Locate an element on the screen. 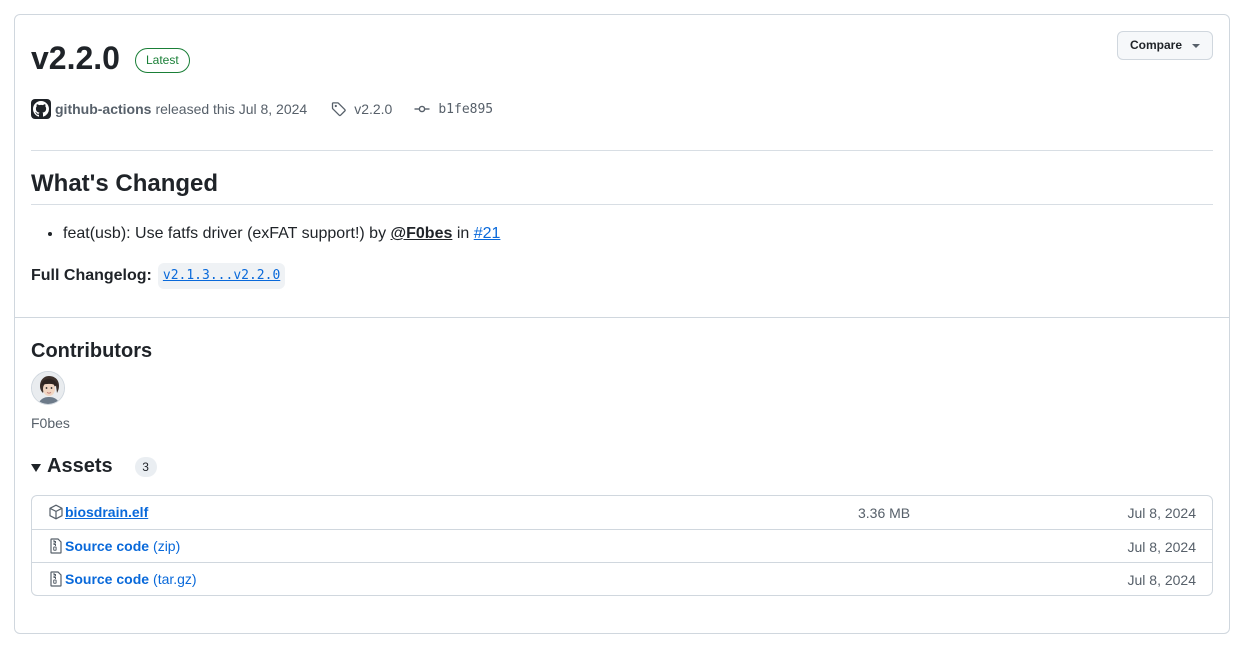  asset-row: Source code (tar.gz) Jul 8, 2024 is located at coordinates (622, 578).